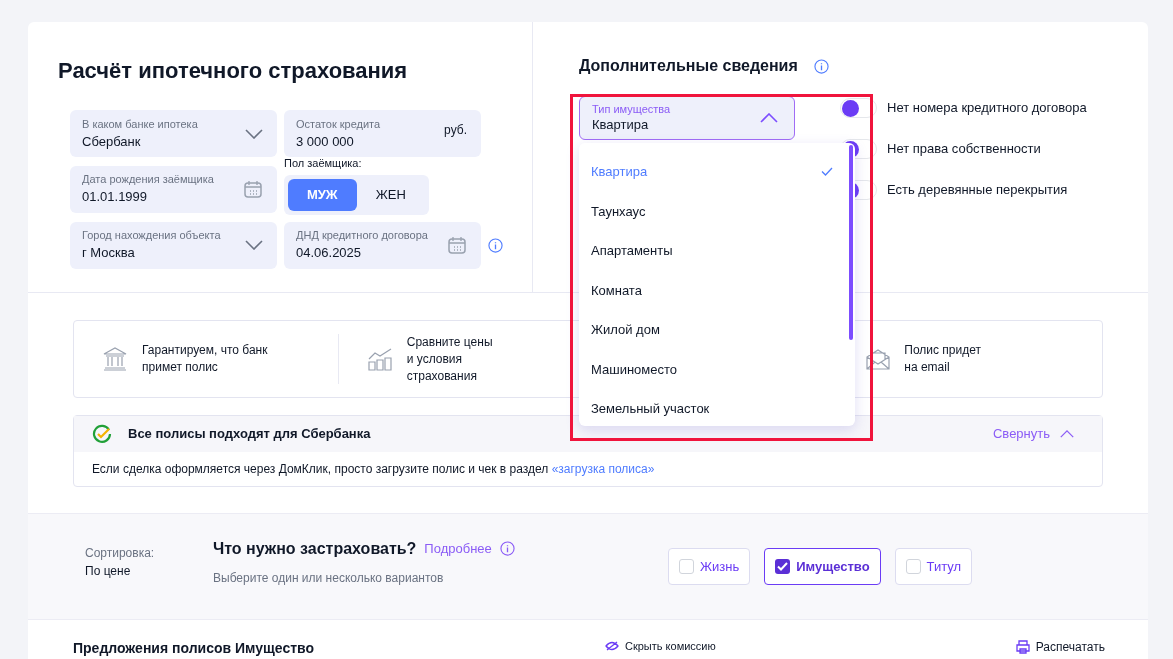  I want to click on dropdown-option: Машиноместо, so click(720, 369).